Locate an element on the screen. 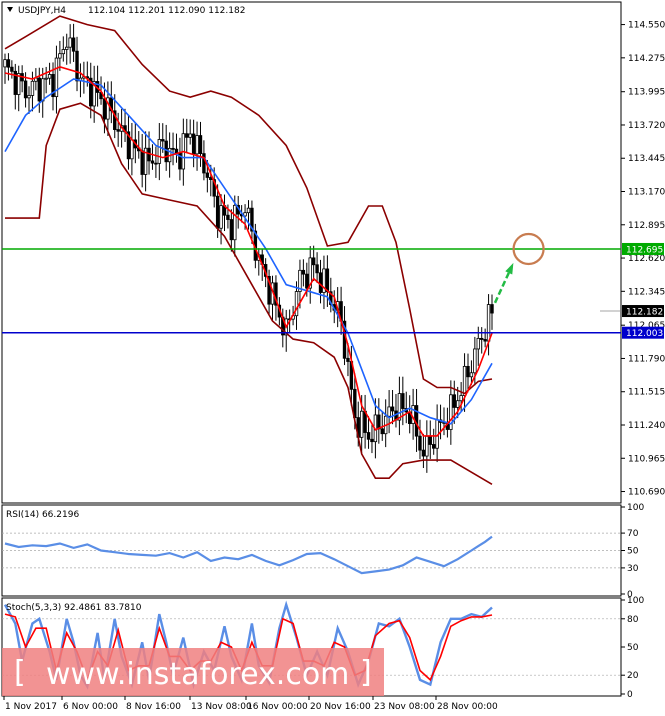  x-tick-label: 8 Nov 16:00 is located at coordinates (153, 707).